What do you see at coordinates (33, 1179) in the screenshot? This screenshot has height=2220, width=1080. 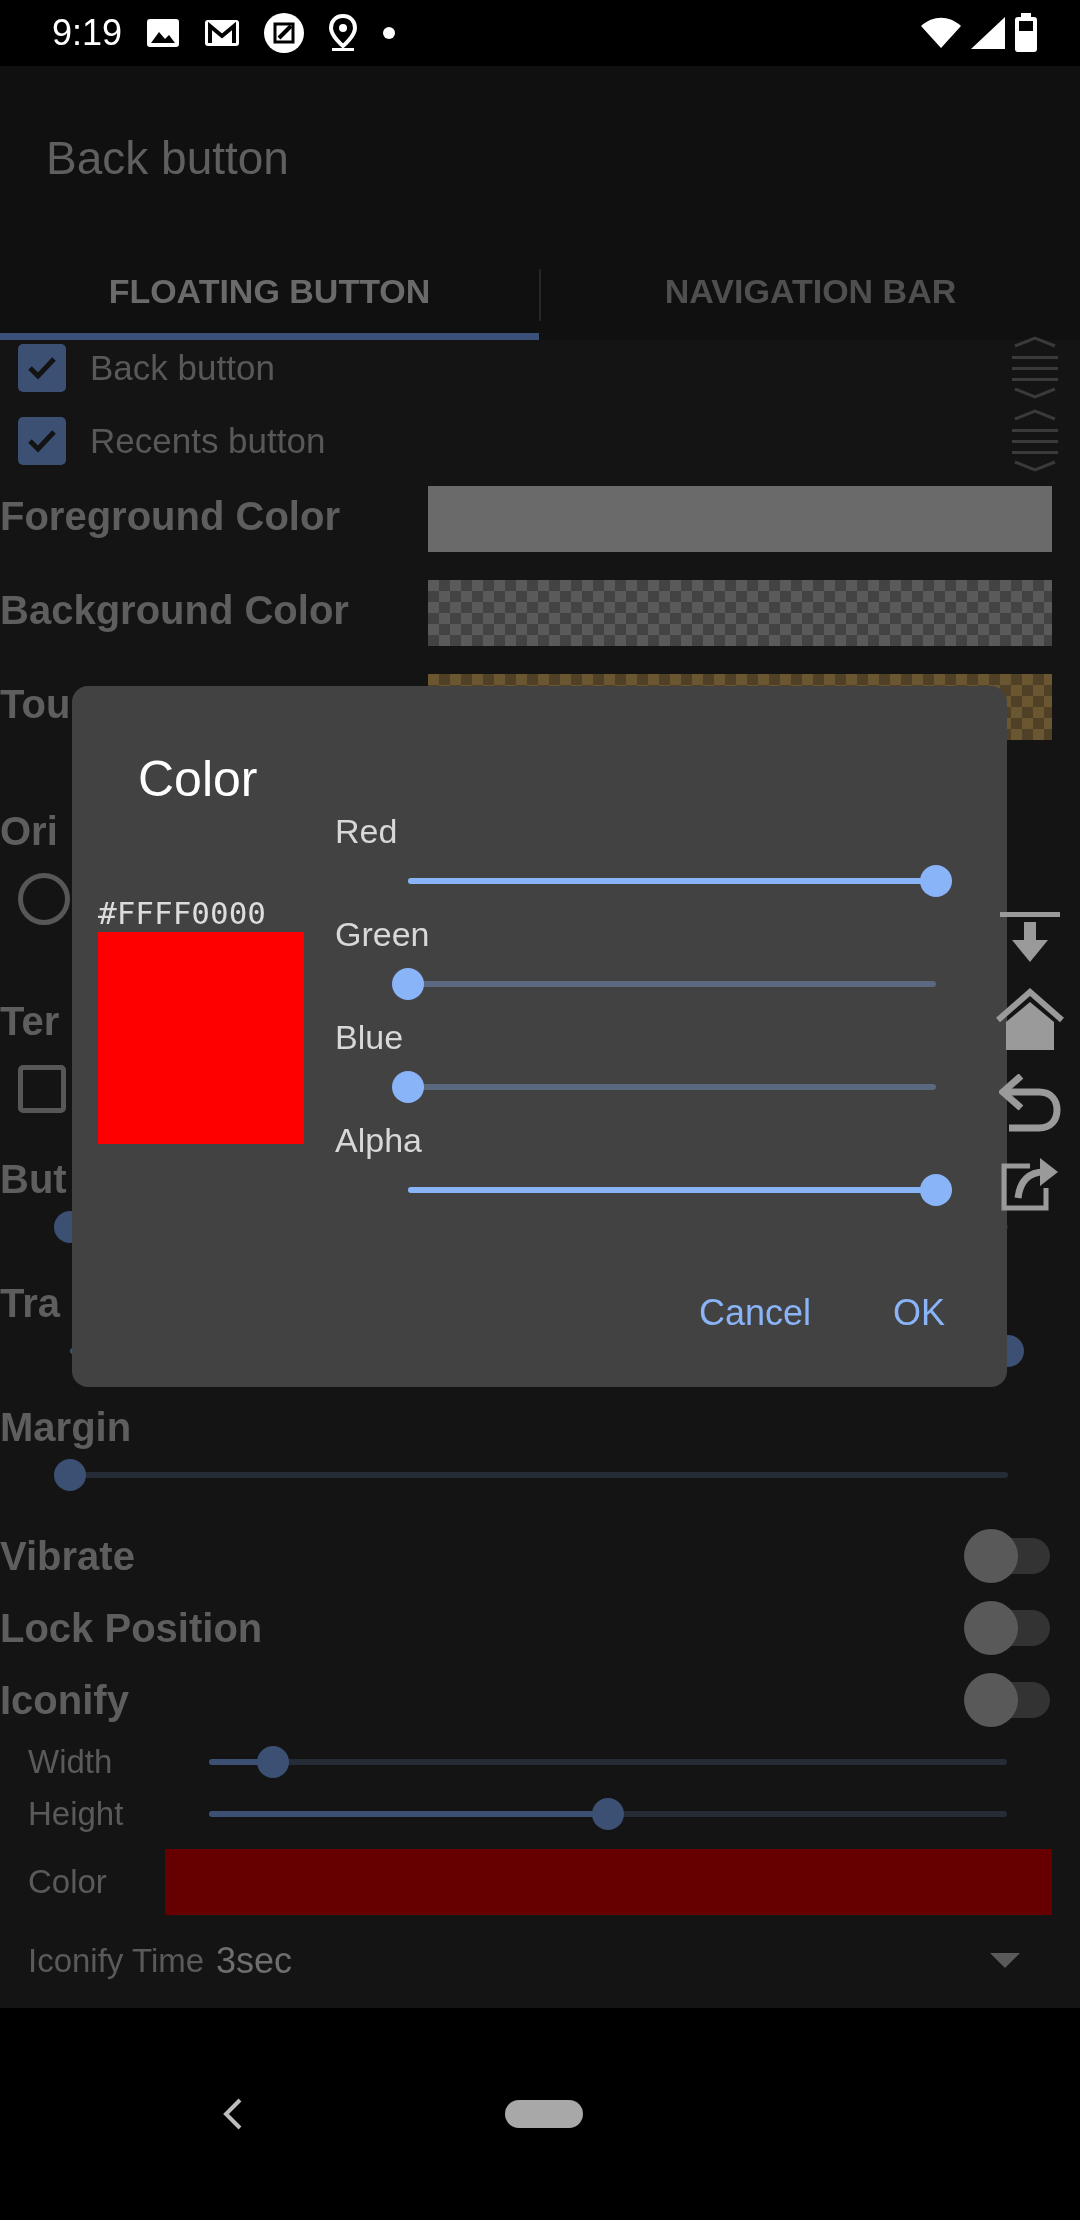 I see `setting-label: But` at bounding box center [33, 1179].